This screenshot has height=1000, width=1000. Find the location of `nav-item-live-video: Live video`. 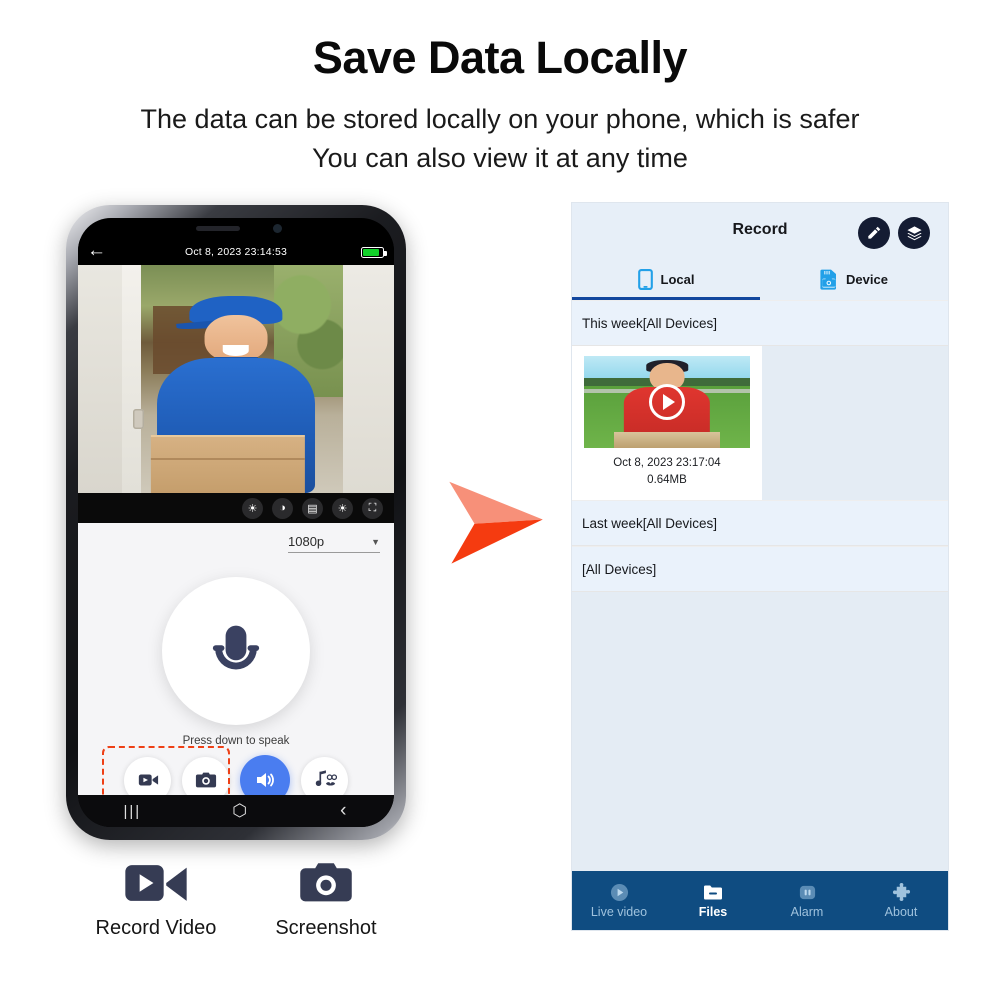

nav-item-live-video: Live video is located at coordinates (619, 900).